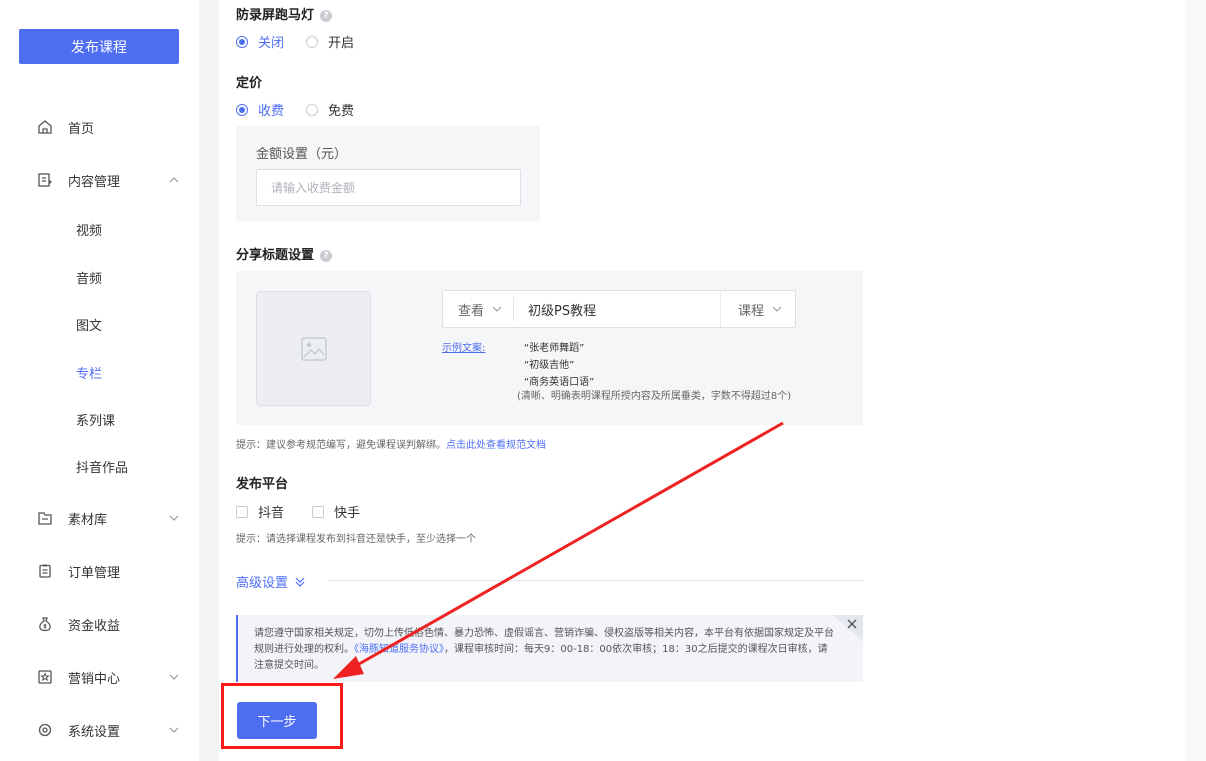 The width and height of the screenshot is (1206, 761). Describe the element at coordinates (99, 46) in the screenshot. I see `publish-course-button: 发布课程` at that location.